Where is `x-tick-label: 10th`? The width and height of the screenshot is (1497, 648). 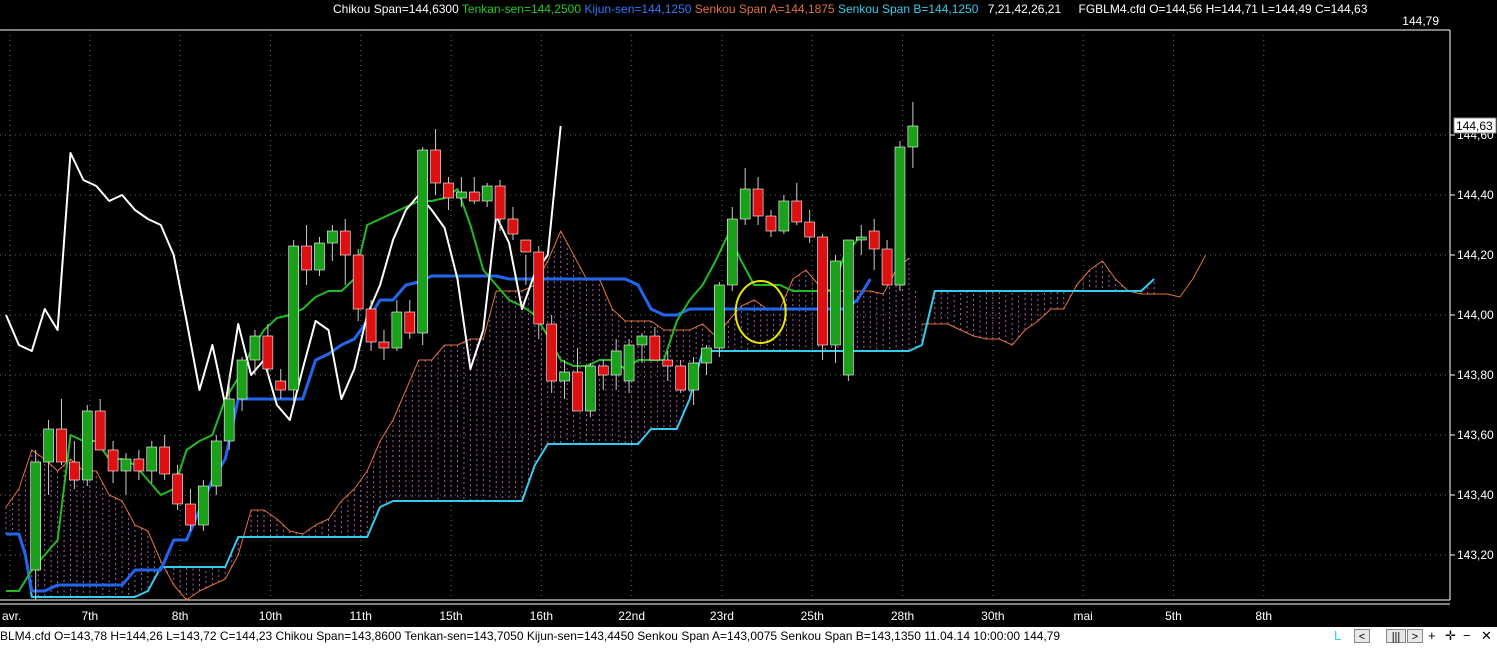 x-tick-label: 10th is located at coordinates (270, 616).